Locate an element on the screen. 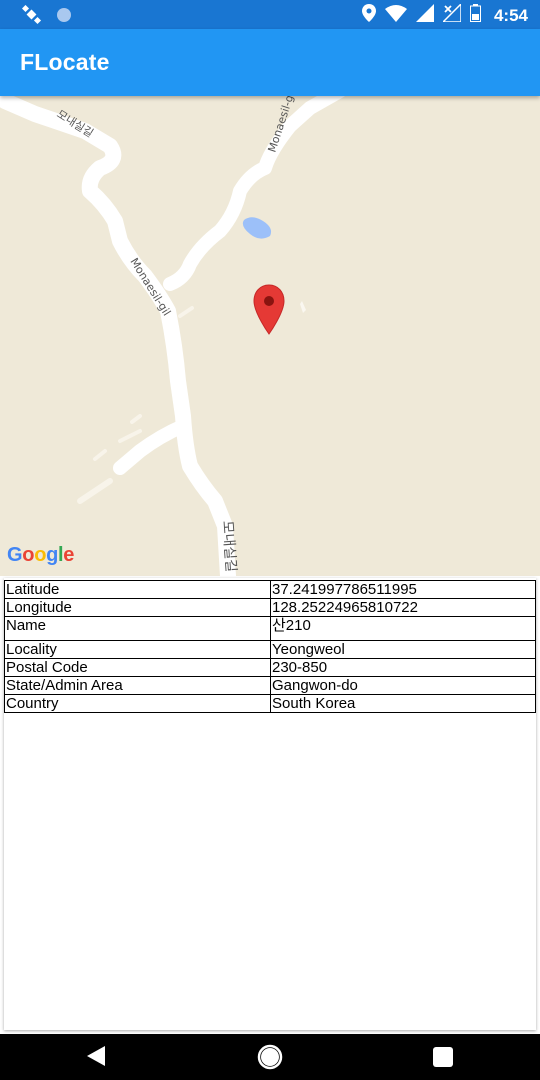 The width and height of the screenshot is (540, 1080). location-marker-icon is located at coordinates (269, 309).